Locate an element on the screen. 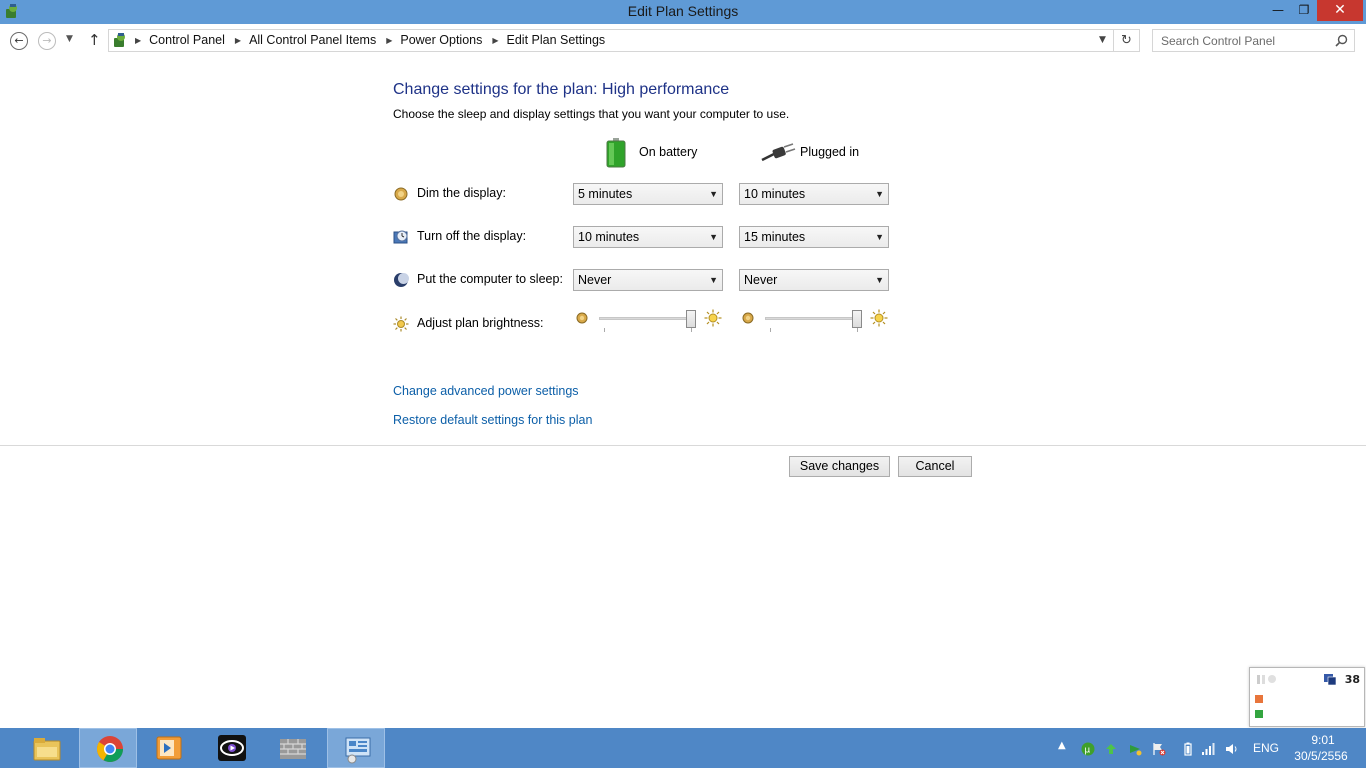 The image size is (1366, 768). volume-icon is located at coordinates (1232, 749).